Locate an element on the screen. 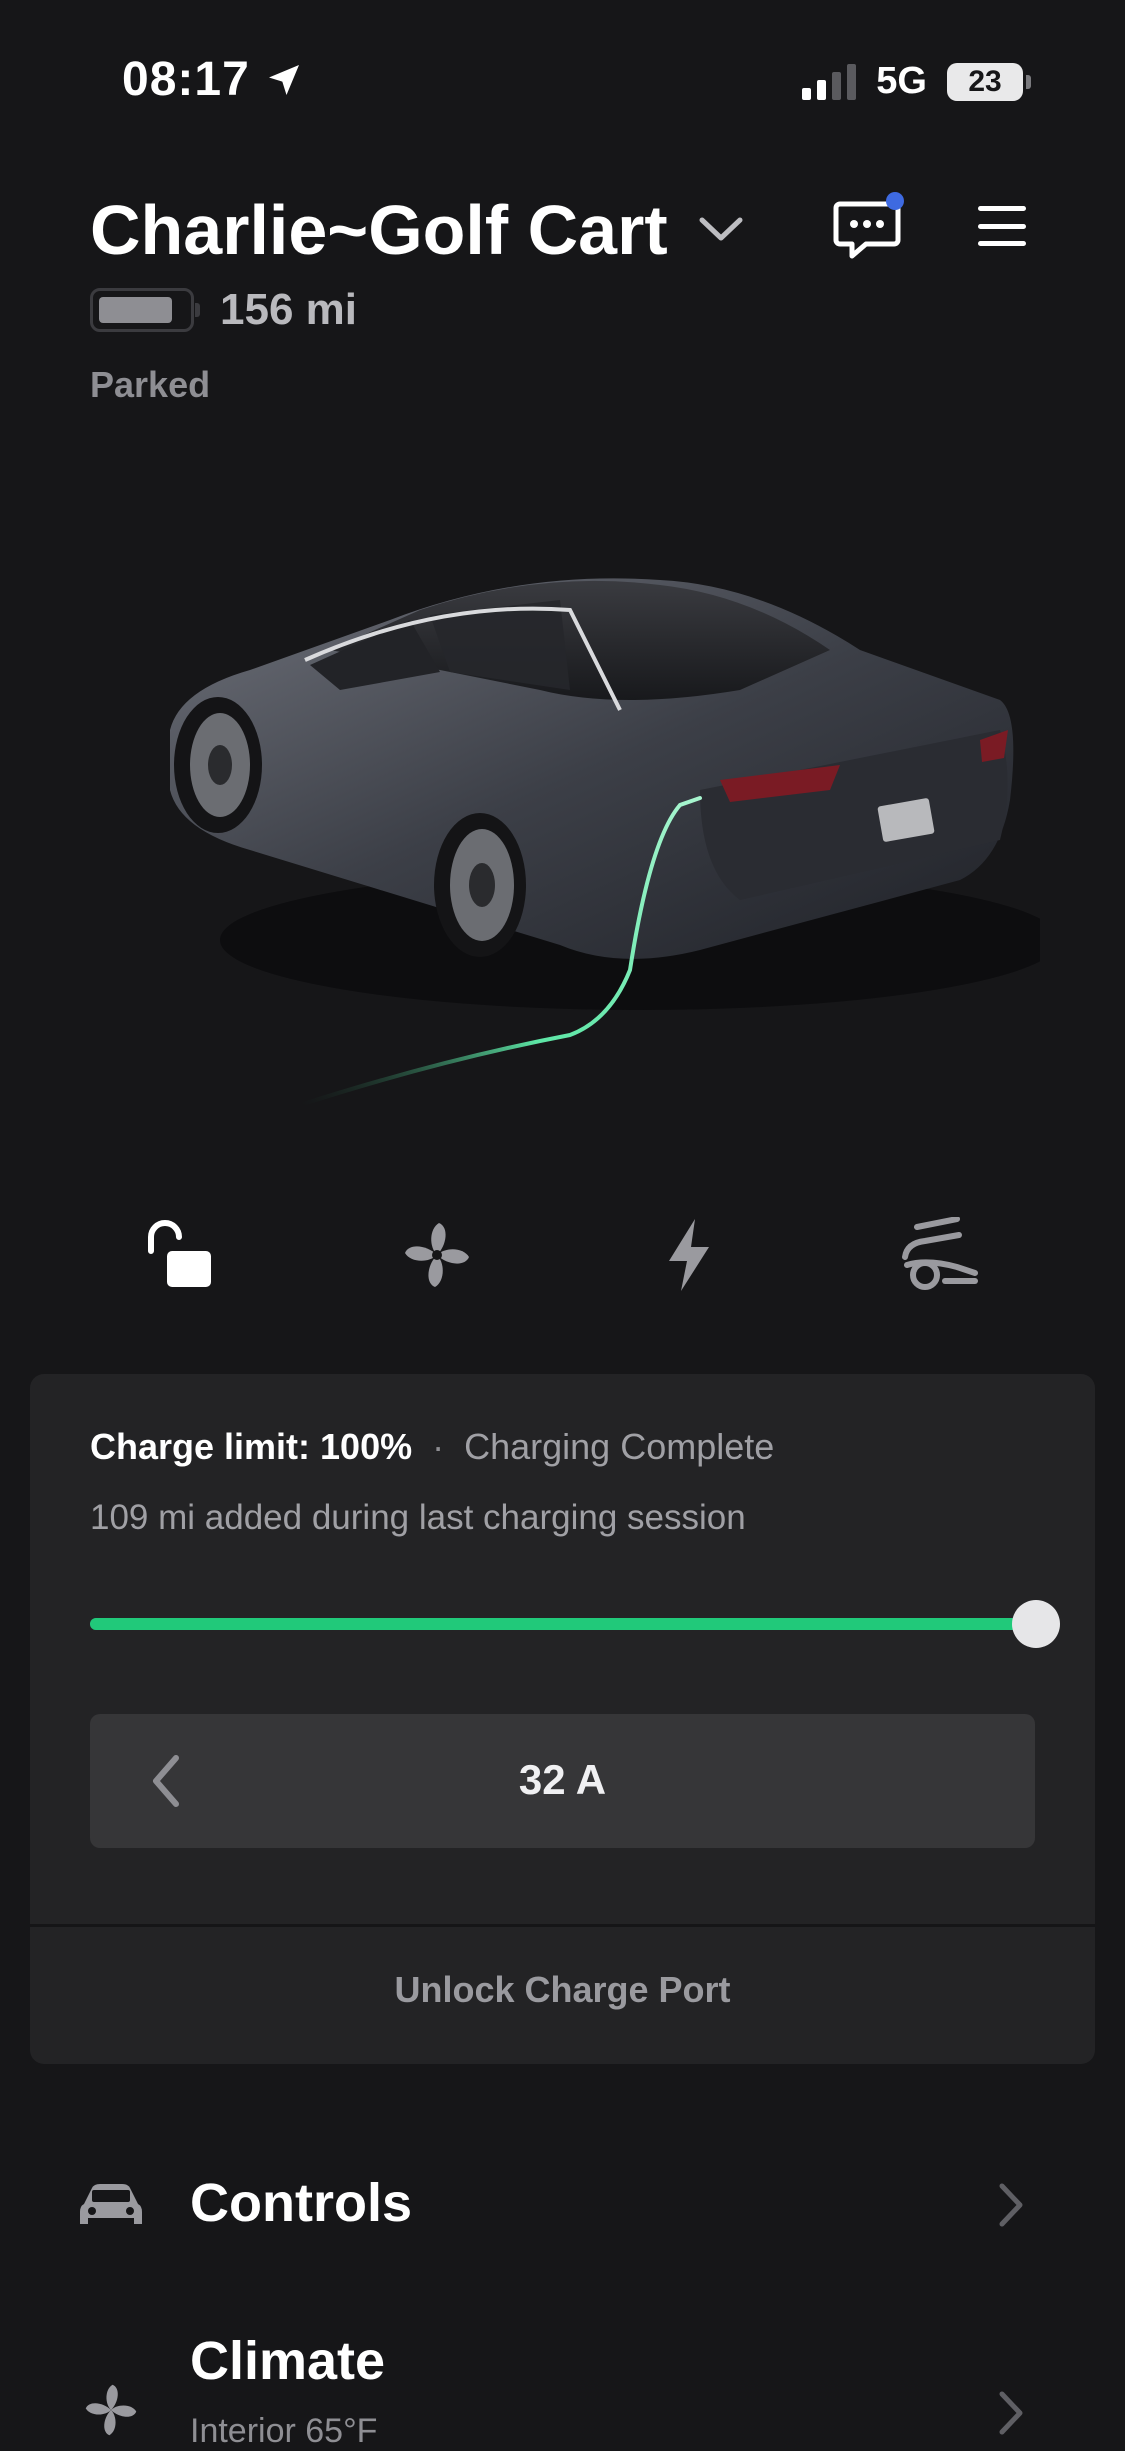  unlock-charge-port-button: Unlock Charge Port is located at coordinates (562, 1990).